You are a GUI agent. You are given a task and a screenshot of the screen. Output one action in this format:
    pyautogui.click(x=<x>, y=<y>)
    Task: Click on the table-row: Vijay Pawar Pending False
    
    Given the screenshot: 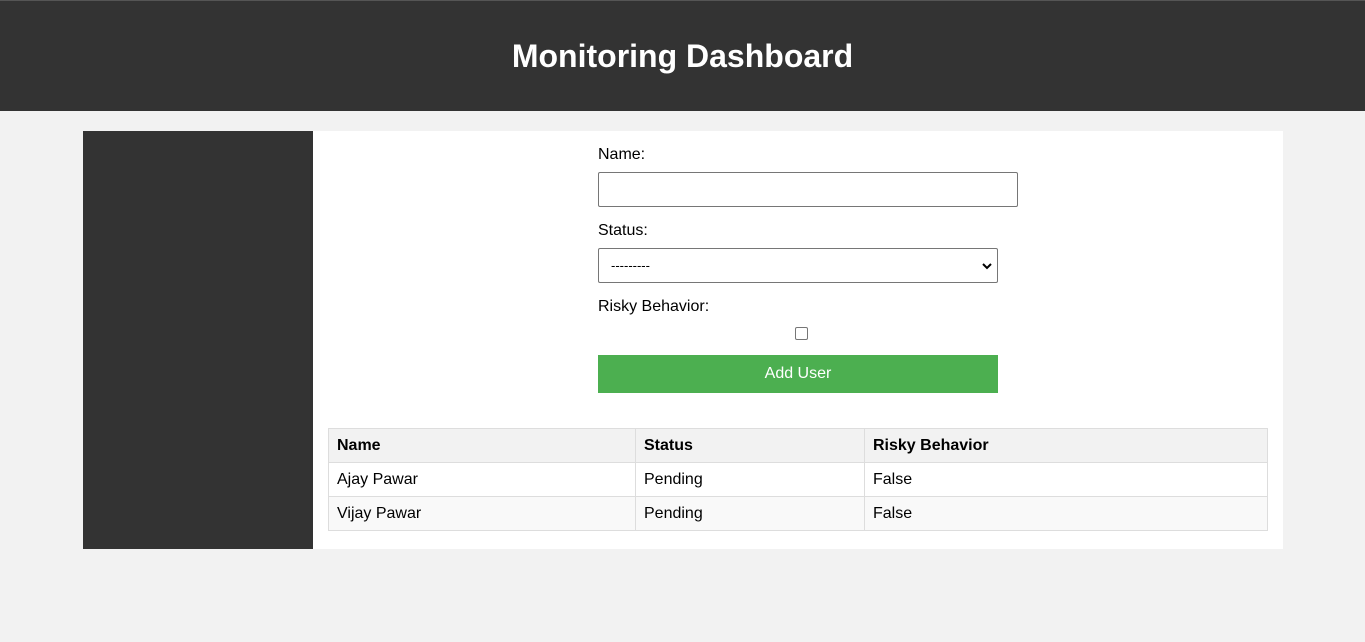 What is the action you would take?
    pyautogui.click(x=798, y=513)
    